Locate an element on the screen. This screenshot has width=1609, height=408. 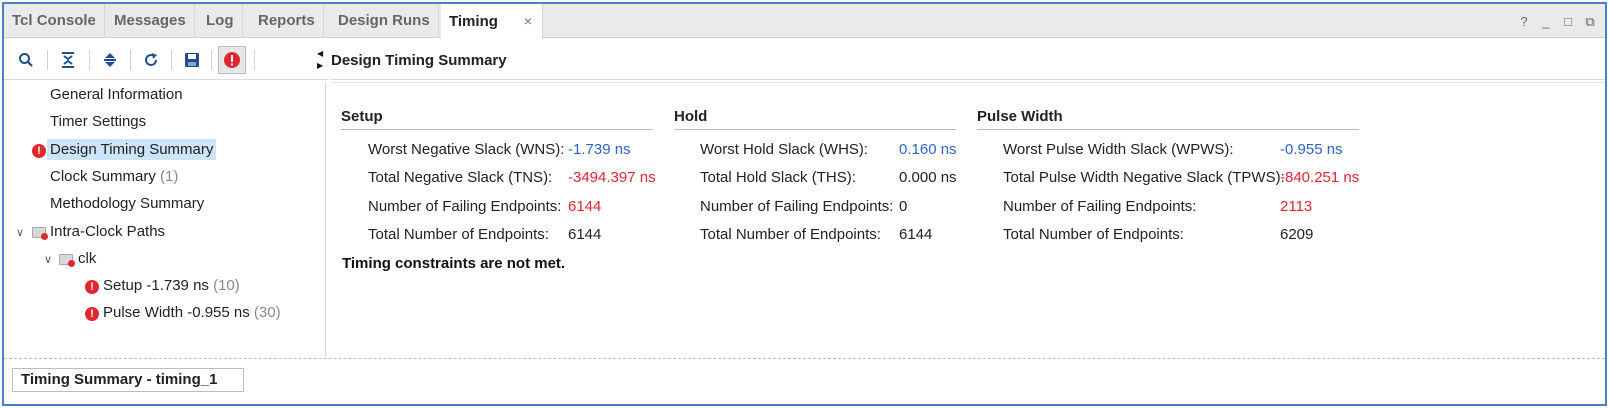
tree-item-pulse-width-path: Pulse Width -0.955 ns (30) is located at coordinates (192, 313).